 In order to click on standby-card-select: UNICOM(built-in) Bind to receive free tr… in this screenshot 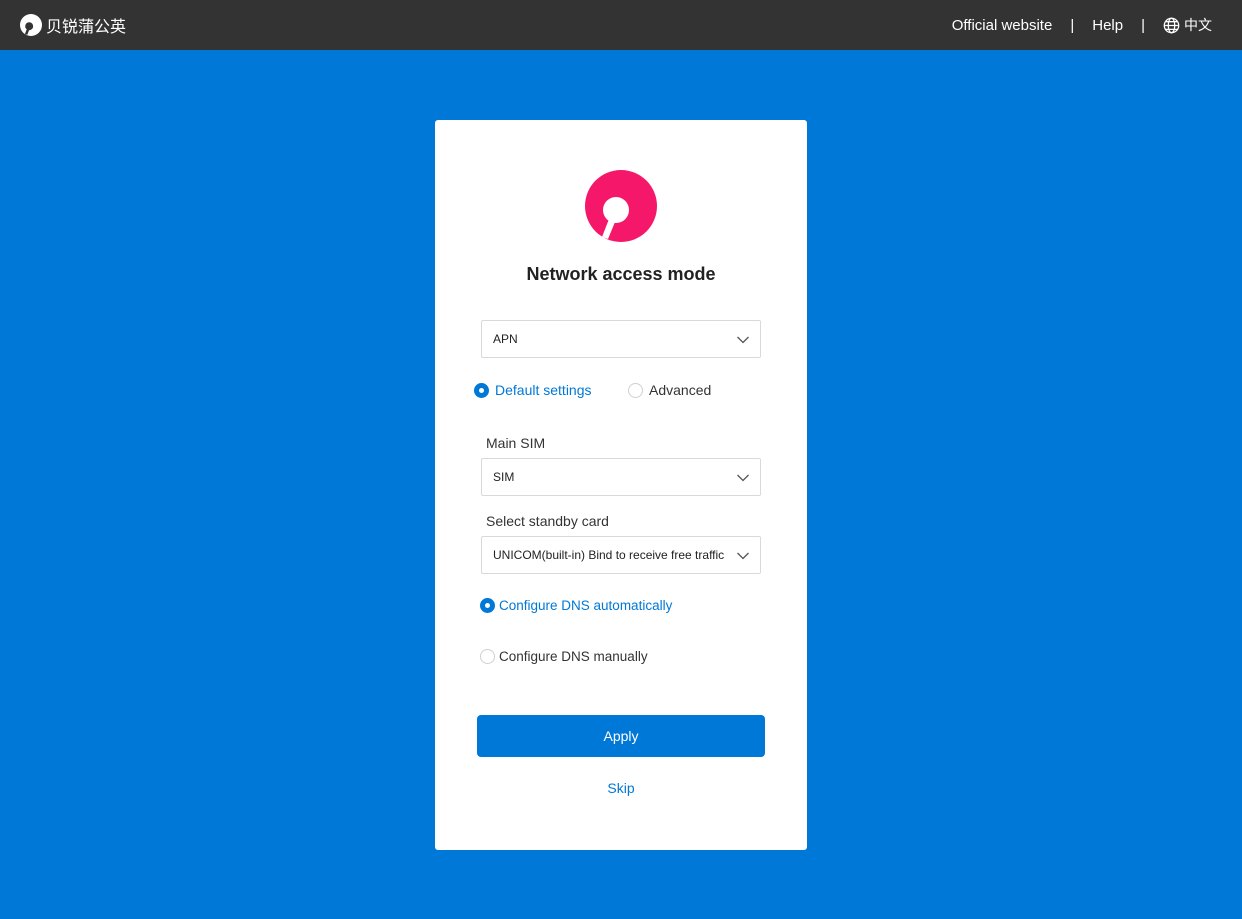, I will do `click(621, 555)`.